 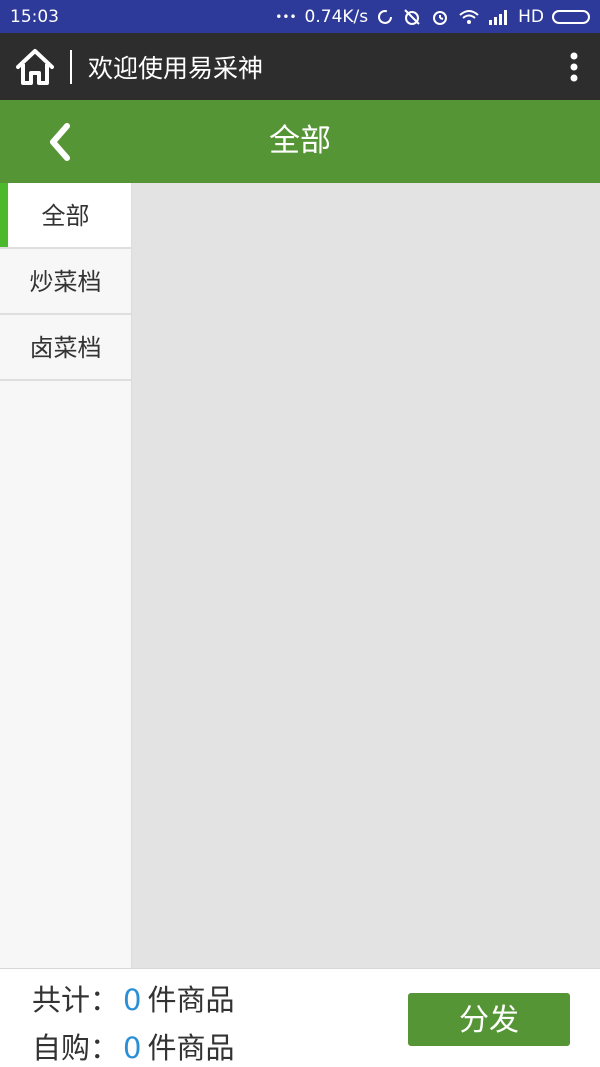 I want to click on total-summary: 共计： 0 件商品, so click(x=133, y=998).